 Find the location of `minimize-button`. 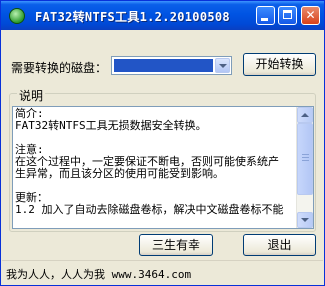

minimize-button is located at coordinates (265, 15).